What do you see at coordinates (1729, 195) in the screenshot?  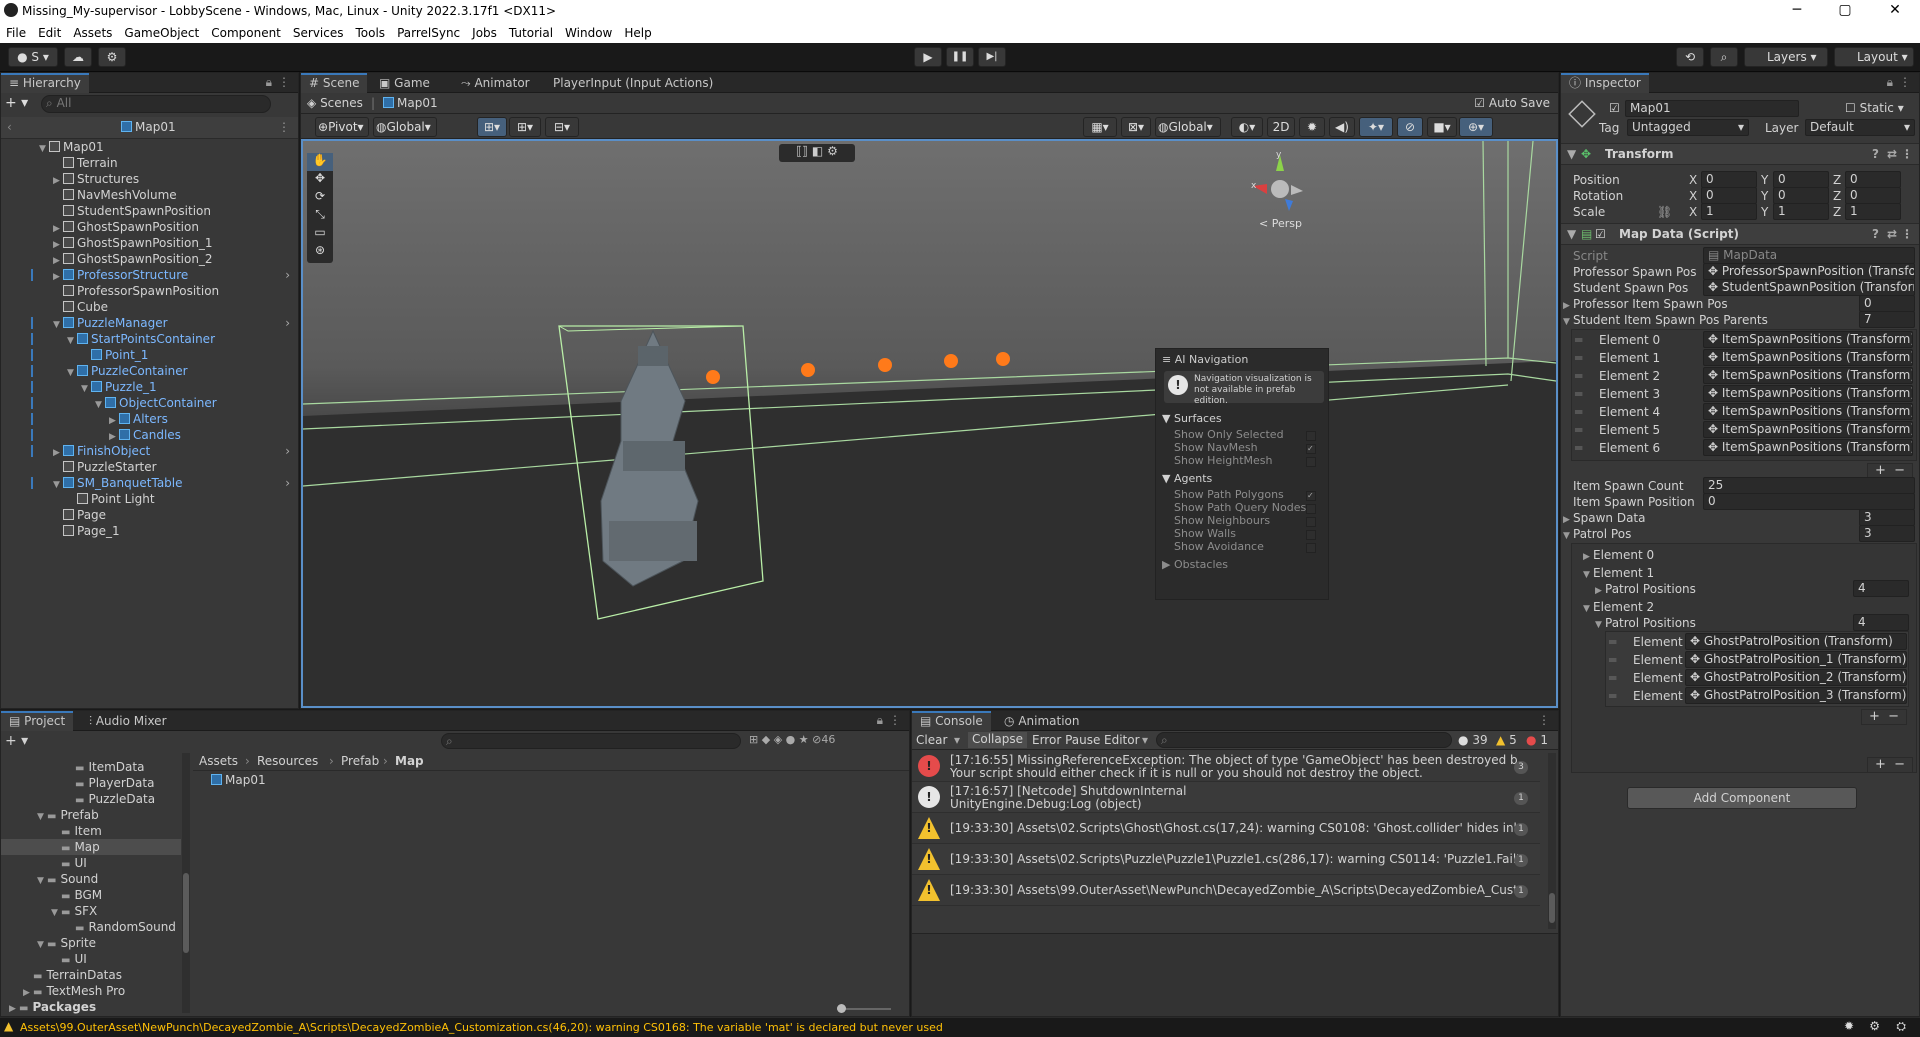 I see `rot-x-input: 0` at bounding box center [1729, 195].